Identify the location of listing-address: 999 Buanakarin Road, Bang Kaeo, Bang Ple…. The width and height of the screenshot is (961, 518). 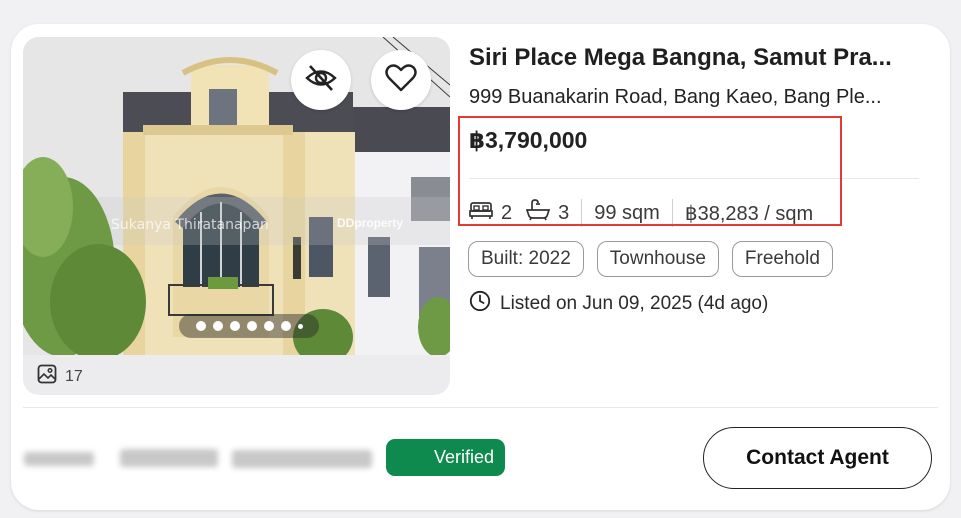
(675, 97).